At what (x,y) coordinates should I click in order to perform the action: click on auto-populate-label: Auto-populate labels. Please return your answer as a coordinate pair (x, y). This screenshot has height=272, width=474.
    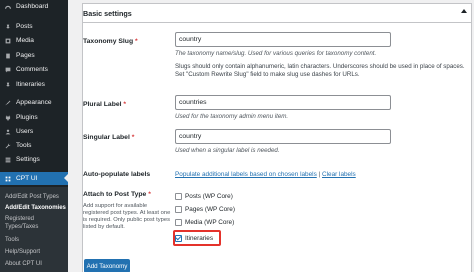
    Looking at the image, I should click on (117, 174).